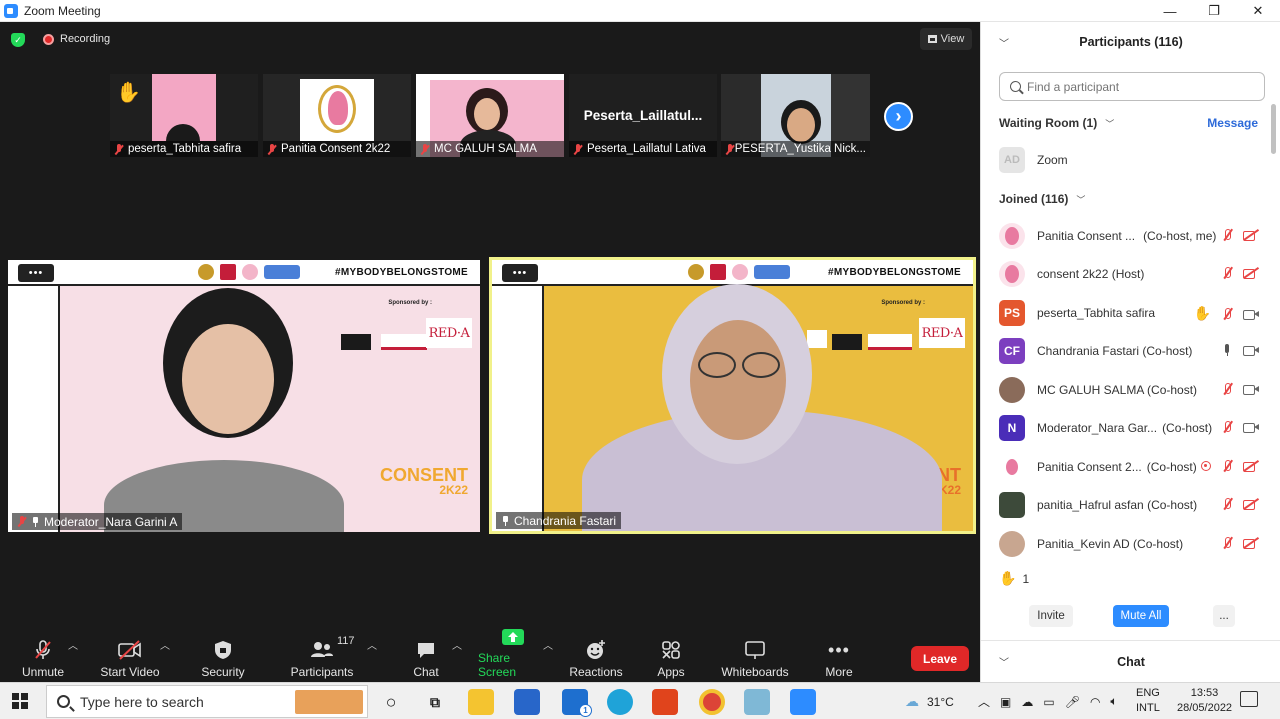  Describe the element at coordinates (898, 116) in the screenshot. I see `next-page-button: ›` at that location.